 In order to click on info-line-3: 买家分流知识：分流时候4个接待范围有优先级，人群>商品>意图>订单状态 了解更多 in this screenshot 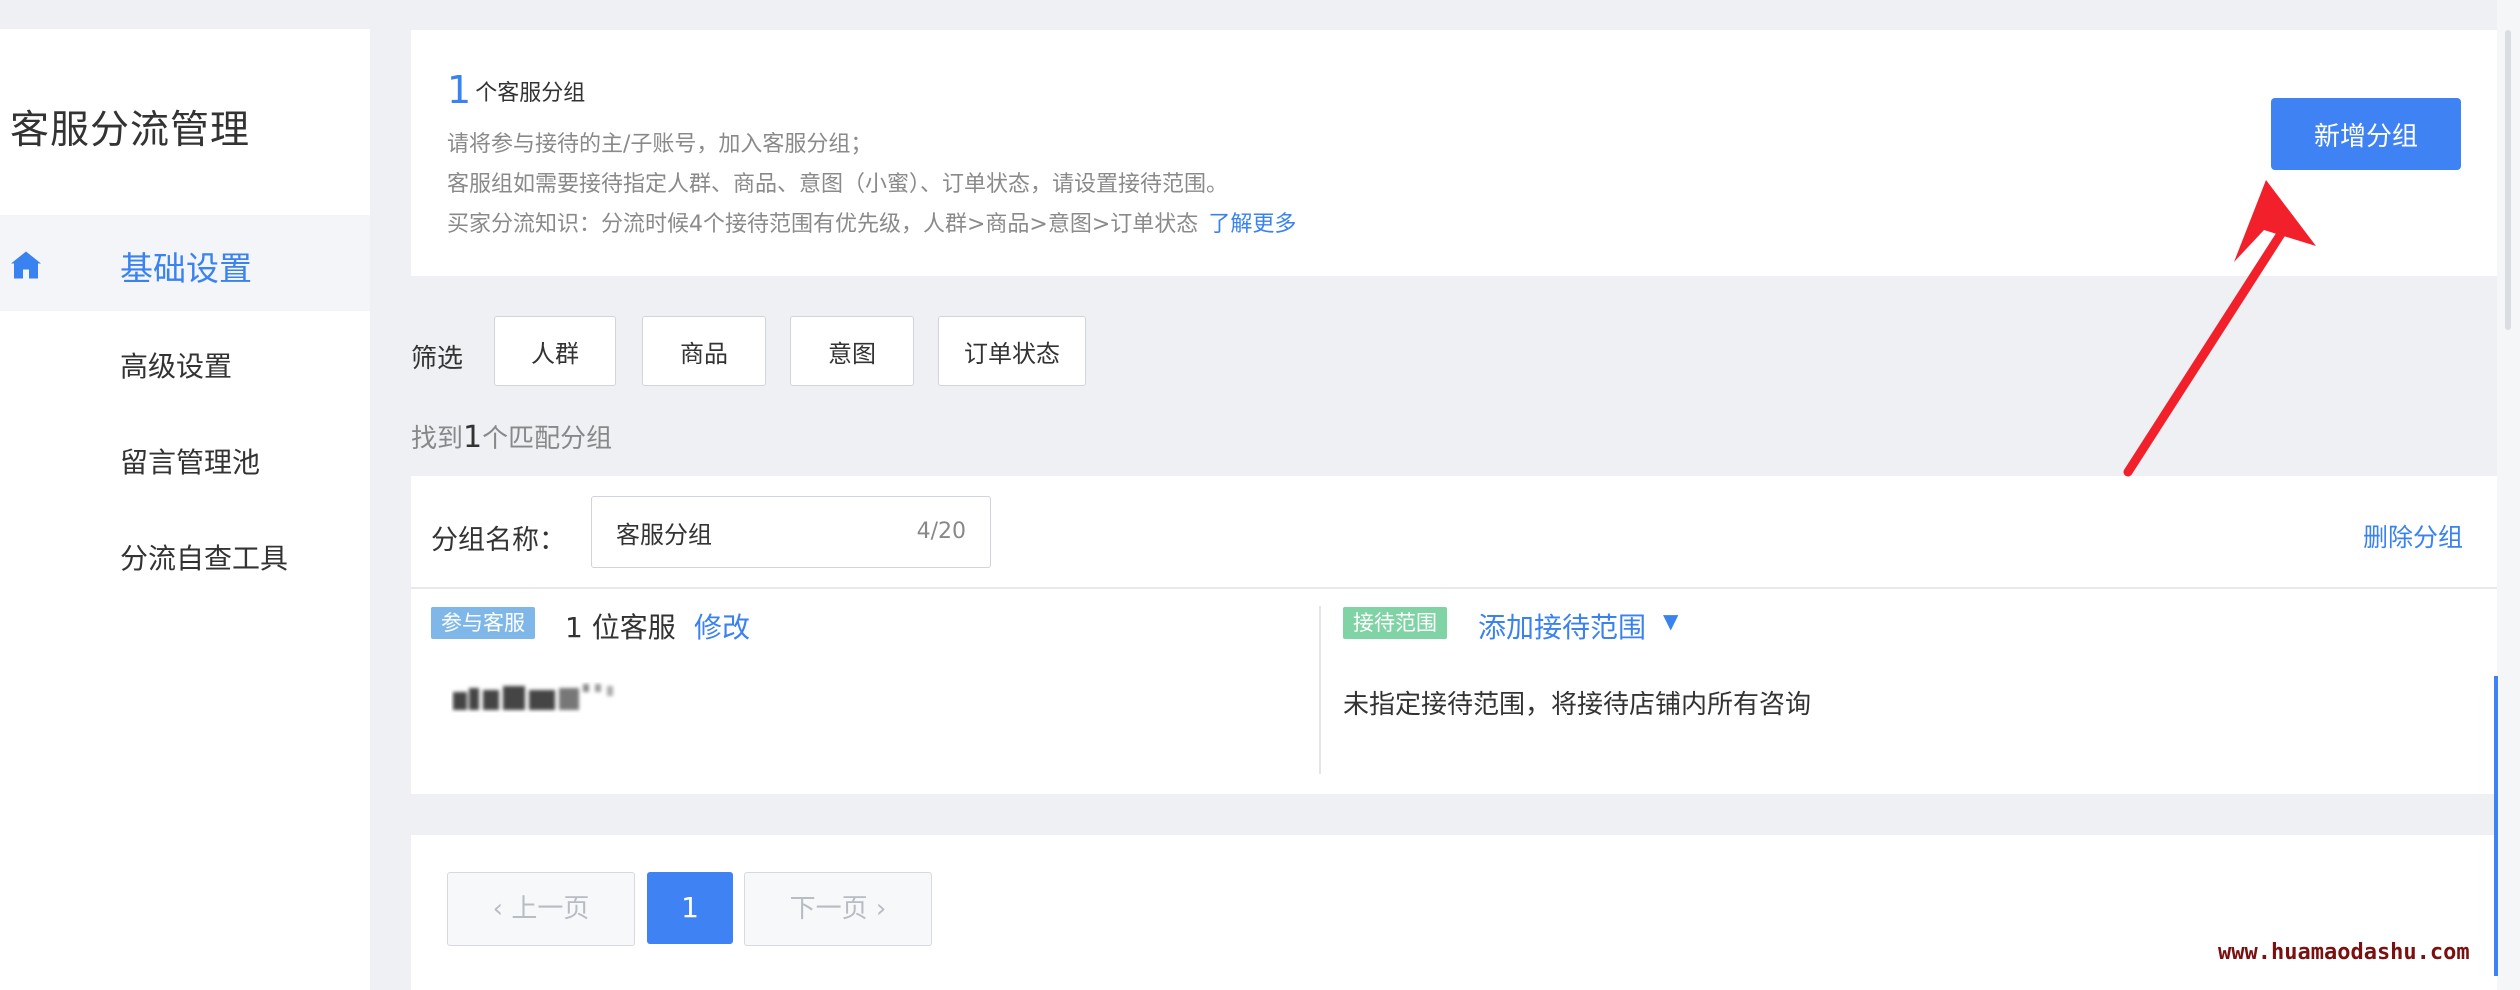, I will do `click(871, 222)`.